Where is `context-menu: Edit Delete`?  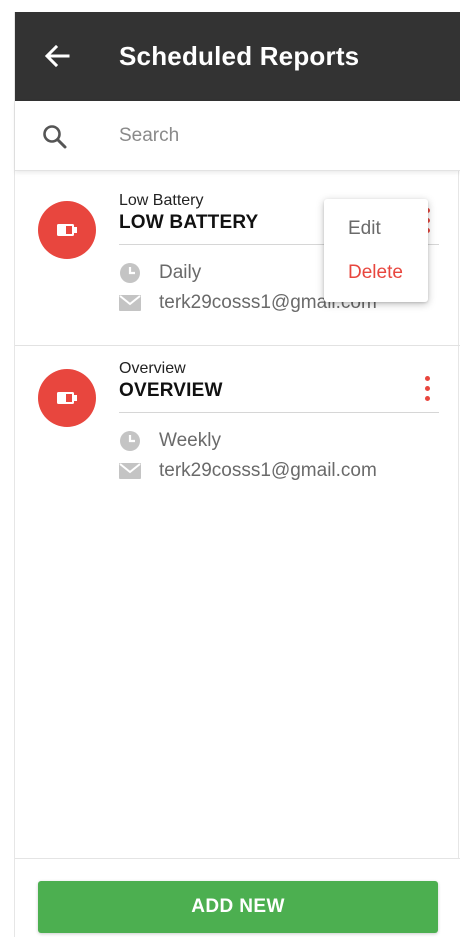
context-menu: Edit Delete is located at coordinates (376, 250).